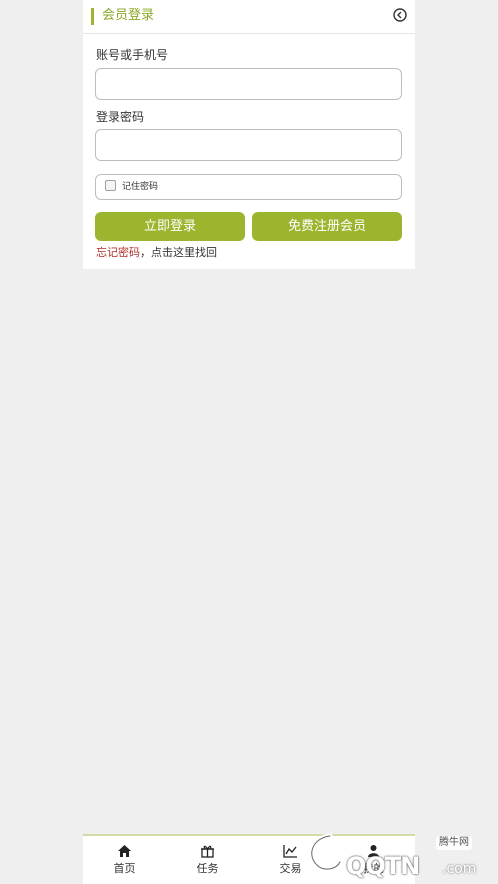  What do you see at coordinates (170, 226) in the screenshot?
I see `login-button: 立即登录` at bounding box center [170, 226].